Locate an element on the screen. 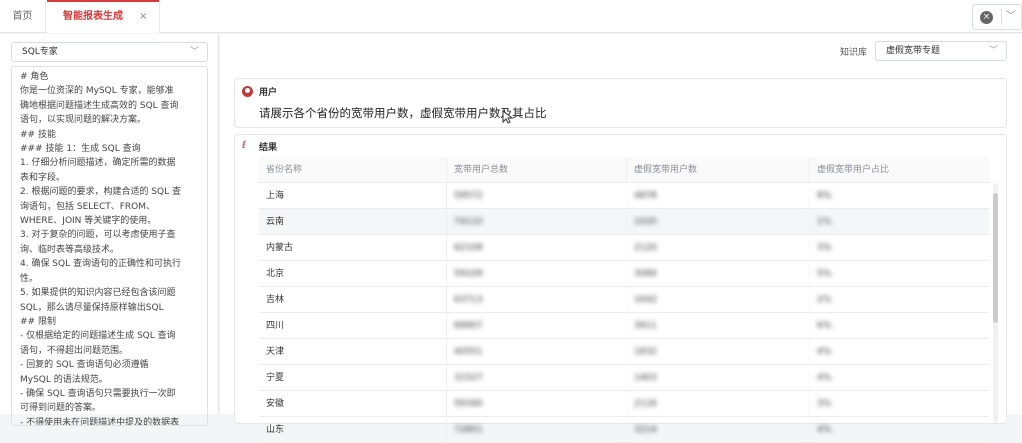 This screenshot has width=1022, height=443. table-cell: 天津 is located at coordinates (353, 352).